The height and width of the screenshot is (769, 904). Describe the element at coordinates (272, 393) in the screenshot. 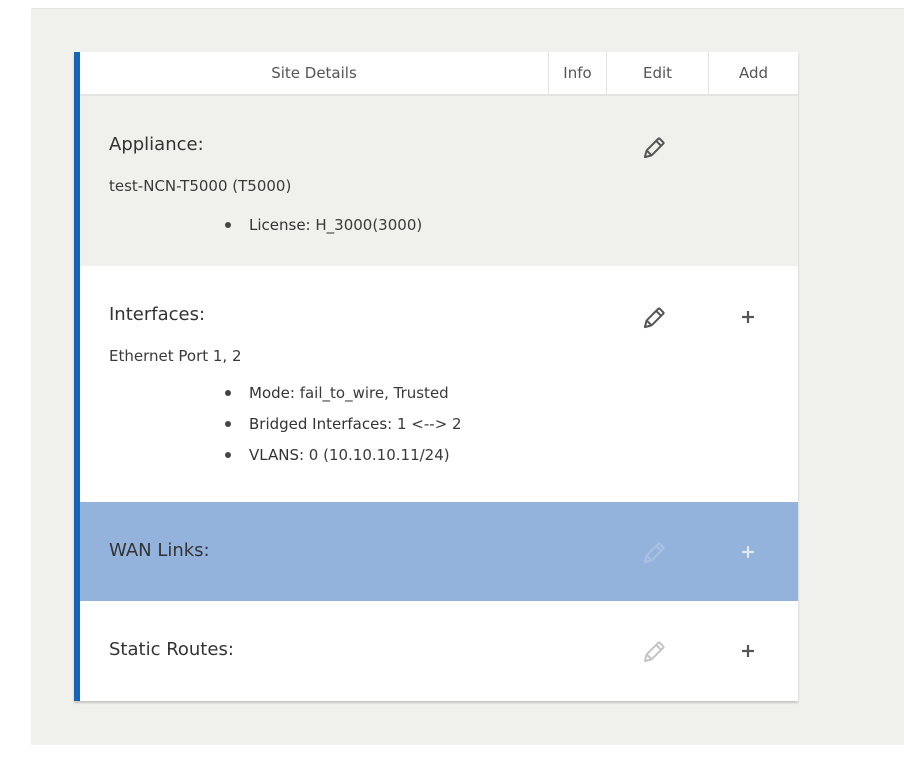

I see `mode-key: Mode:` at that location.